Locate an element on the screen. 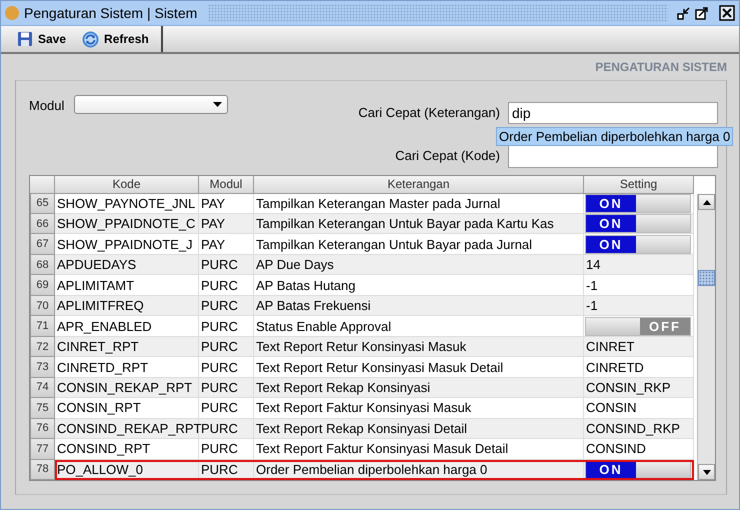 This screenshot has width=740, height=510. table-row: CINRETD_RPT PURC Text Report Retur Konsinyasi Masuk Detail CINRETD is located at coordinates (374, 367).